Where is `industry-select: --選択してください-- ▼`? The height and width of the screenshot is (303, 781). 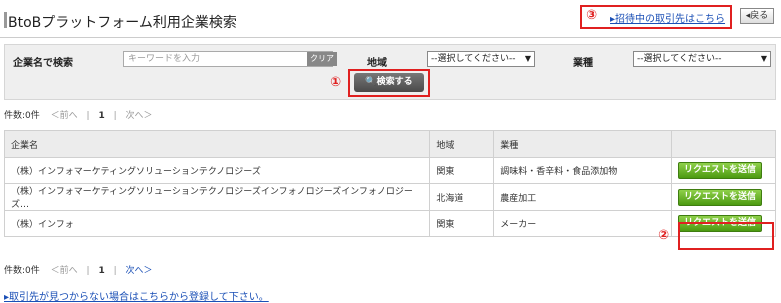 industry-select: --選択してください-- ▼ is located at coordinates (702, 59).